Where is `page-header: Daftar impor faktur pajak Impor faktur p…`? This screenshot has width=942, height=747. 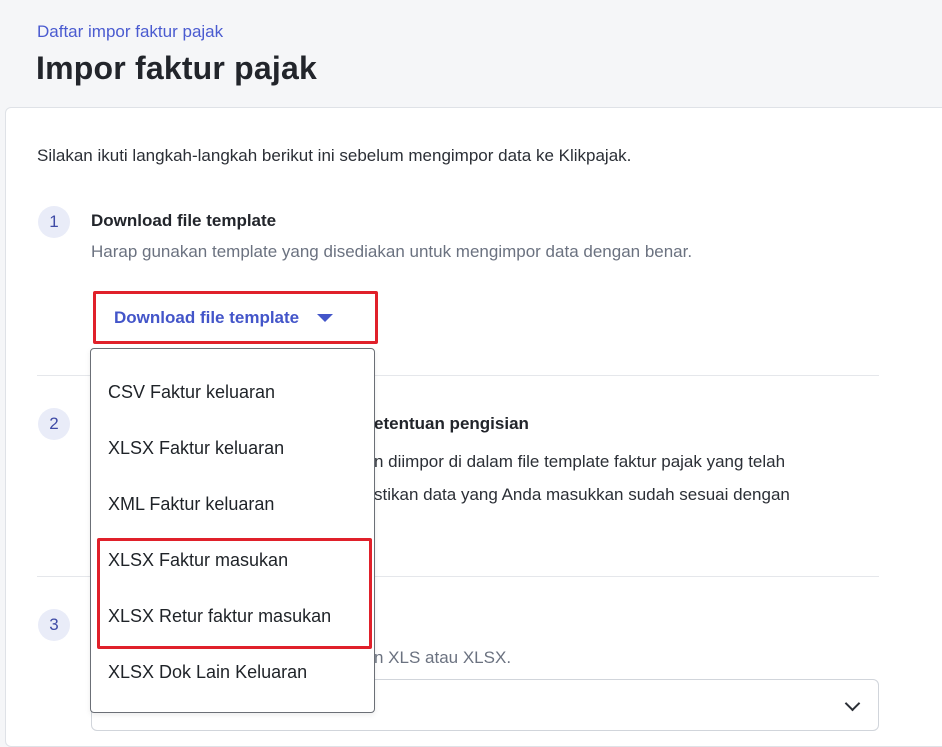
page-header: Daftar impor faktur pajak Impor faktur p… is located at coordinates (471, 54).